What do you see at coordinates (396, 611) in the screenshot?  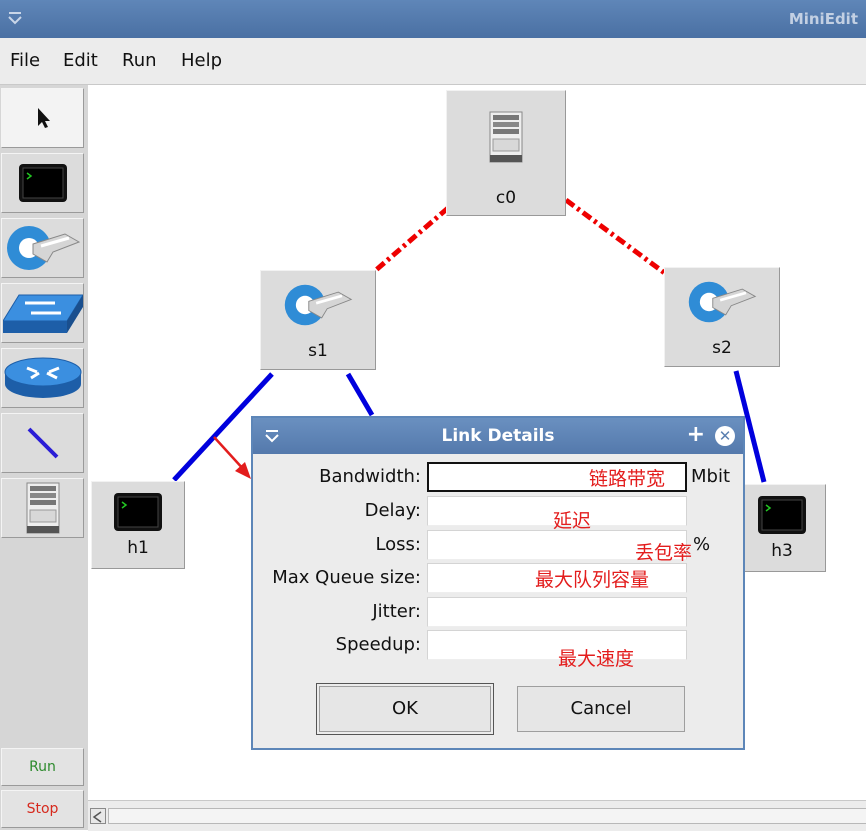 I see `jitter-label: Jitter:` at bounding box center [396, 611].